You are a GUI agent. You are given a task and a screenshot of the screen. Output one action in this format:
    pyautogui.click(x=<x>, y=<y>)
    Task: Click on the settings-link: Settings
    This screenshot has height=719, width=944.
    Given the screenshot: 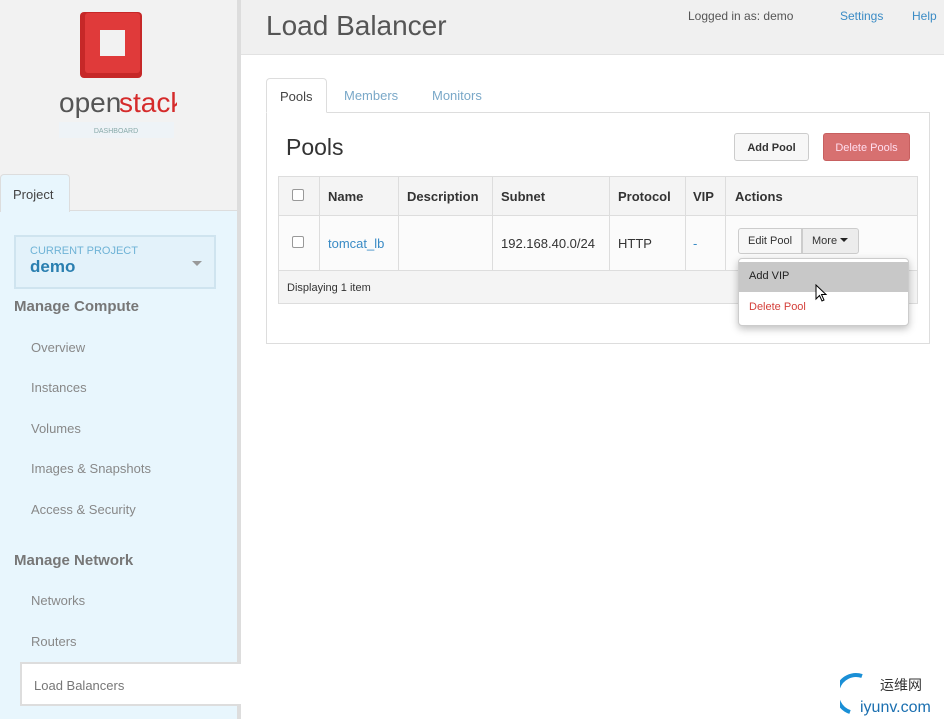 What is the action you would take?
    pyautogui.click(x=861, y=16)
    